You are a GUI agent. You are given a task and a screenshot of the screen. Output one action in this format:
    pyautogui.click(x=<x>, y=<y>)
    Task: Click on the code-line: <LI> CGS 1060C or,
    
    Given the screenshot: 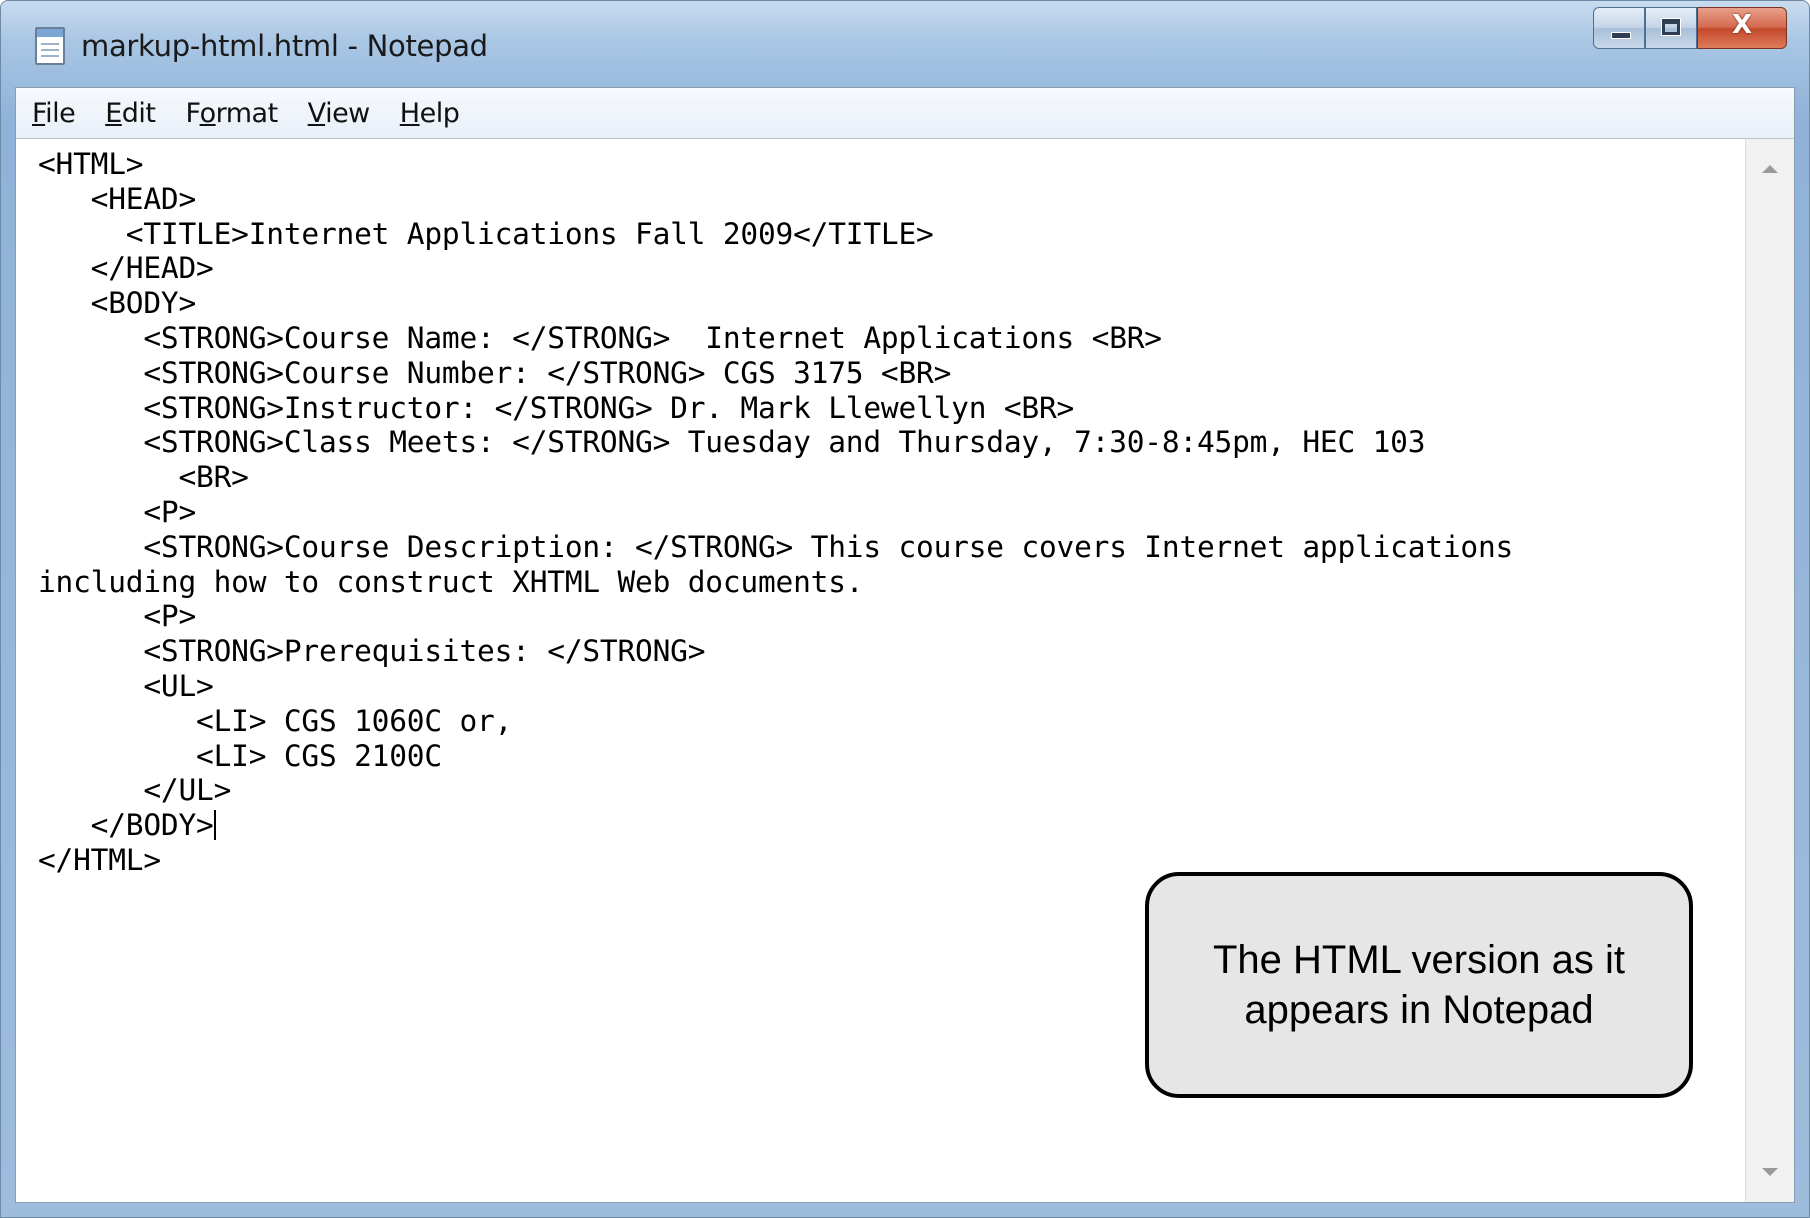 What is the action you would take?
    pyautogui.click(x=275, y=720)
    